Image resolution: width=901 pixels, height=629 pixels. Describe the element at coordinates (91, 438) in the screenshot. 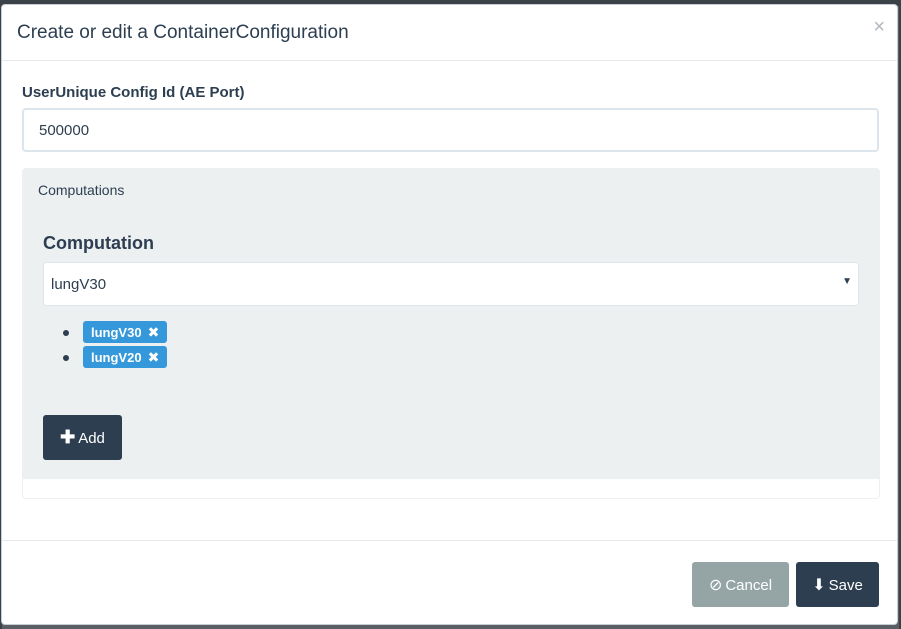

I see `add-button-label: Add` at that location.